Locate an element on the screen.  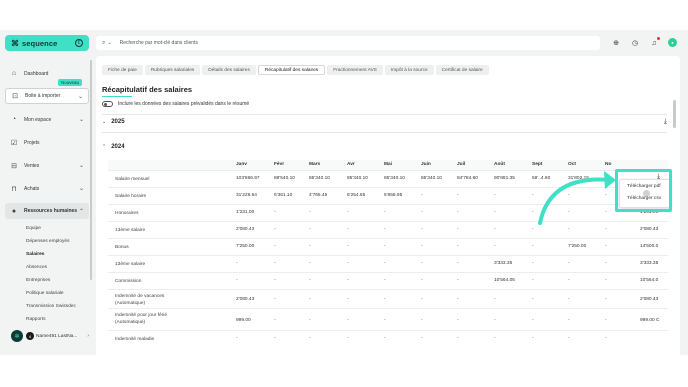
search-bar: ⌕ ⌄ is located at coordinates (348, 43).